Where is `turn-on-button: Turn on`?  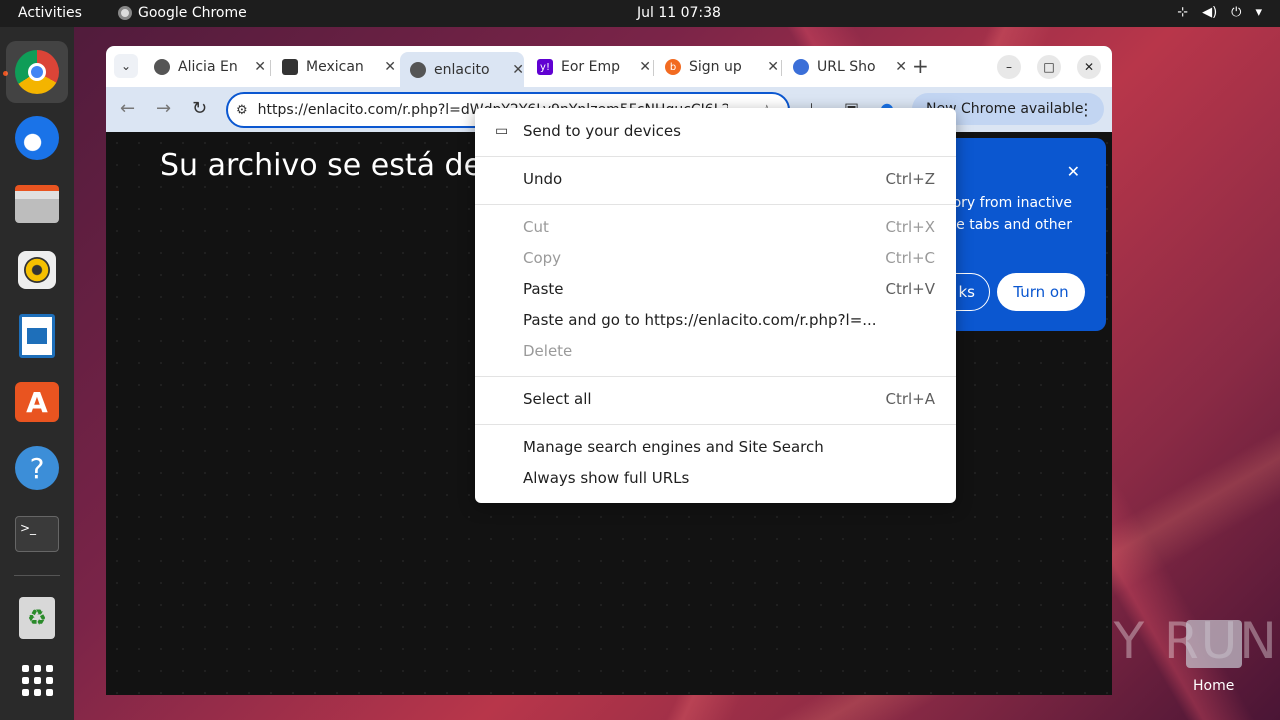 turn-on-button: Turn on is located at coordinates (1041, 292).